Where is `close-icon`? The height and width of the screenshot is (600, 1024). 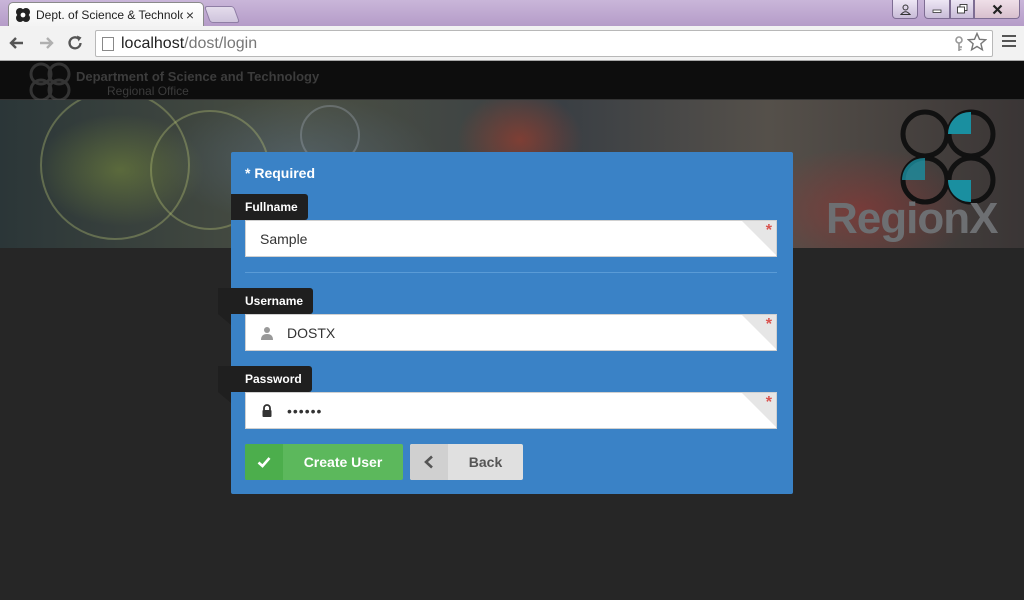 close-icon is located at coordinates (997, 9).